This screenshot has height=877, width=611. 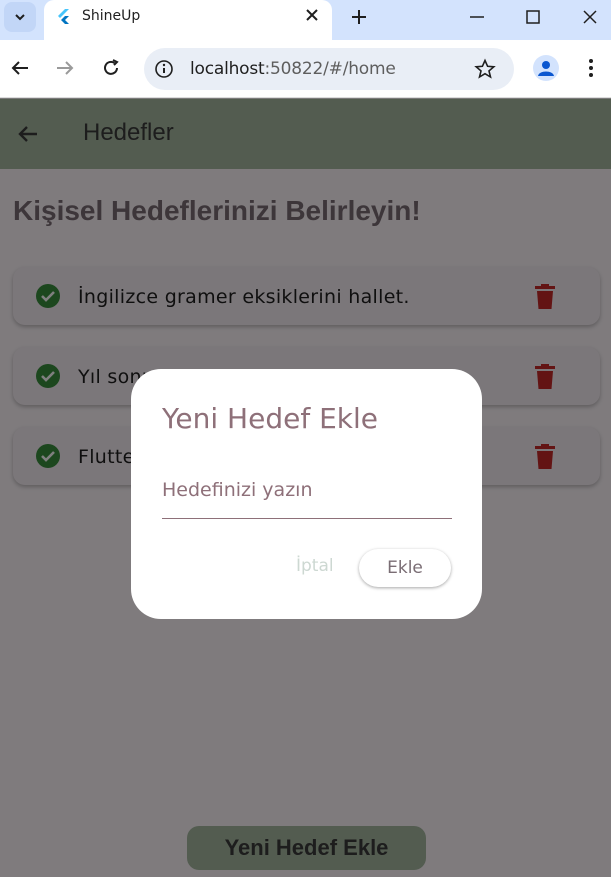 What do you see at coordinates (164, 69) in the screenshot?
I see `site-info-icon` at bounding box center [164, 69].